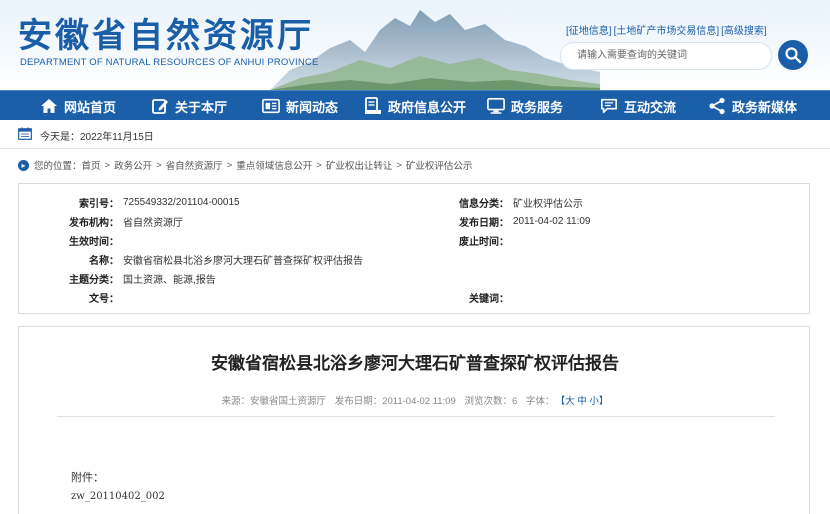 This screenshot has width=830, height=514. What do you see at coordinates (166, 36) in the screenshot?
I see `site-title: 安徽省自然资源厅` at bounding box center [166, 36].